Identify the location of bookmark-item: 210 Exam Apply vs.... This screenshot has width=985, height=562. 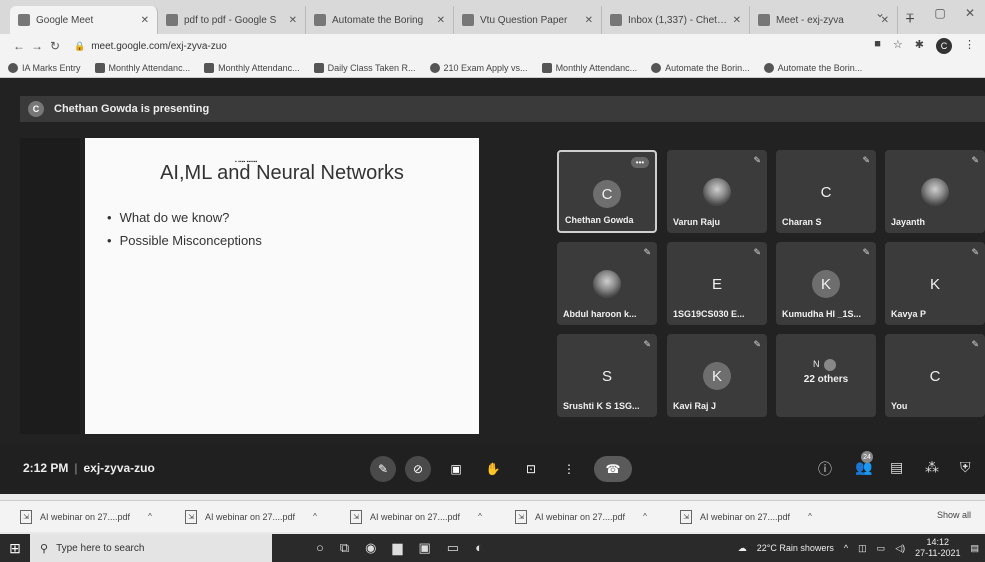
(478, 67).